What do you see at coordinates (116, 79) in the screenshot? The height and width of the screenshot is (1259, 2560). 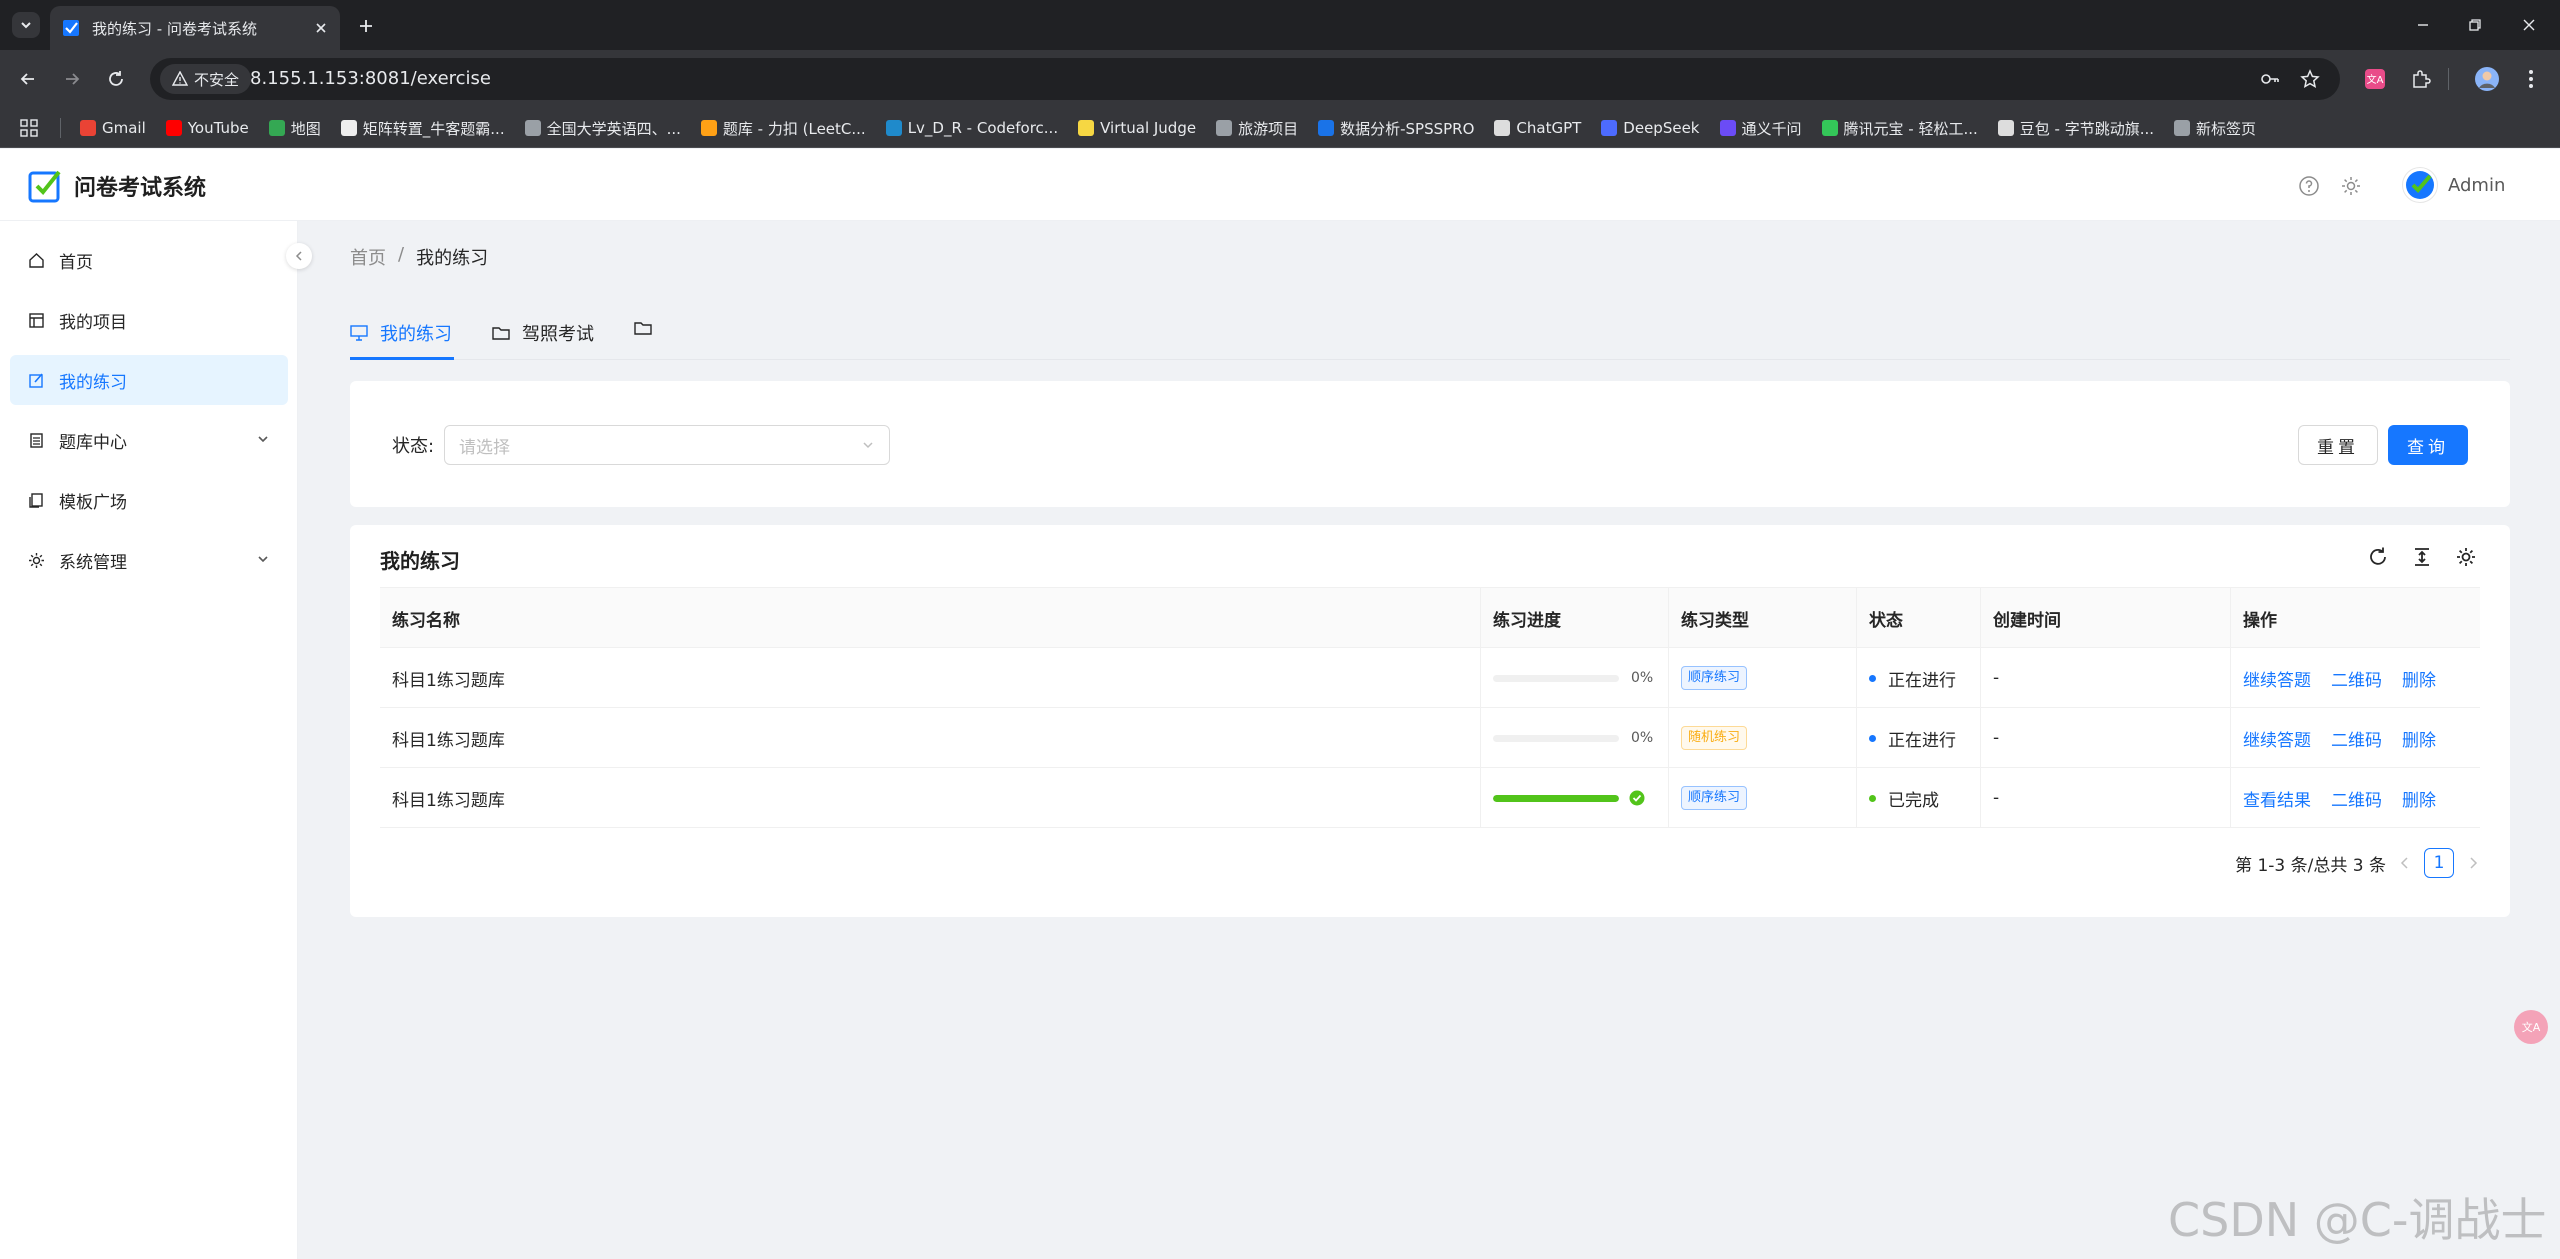 I see `reload-button` at bounding box center [116, 79].